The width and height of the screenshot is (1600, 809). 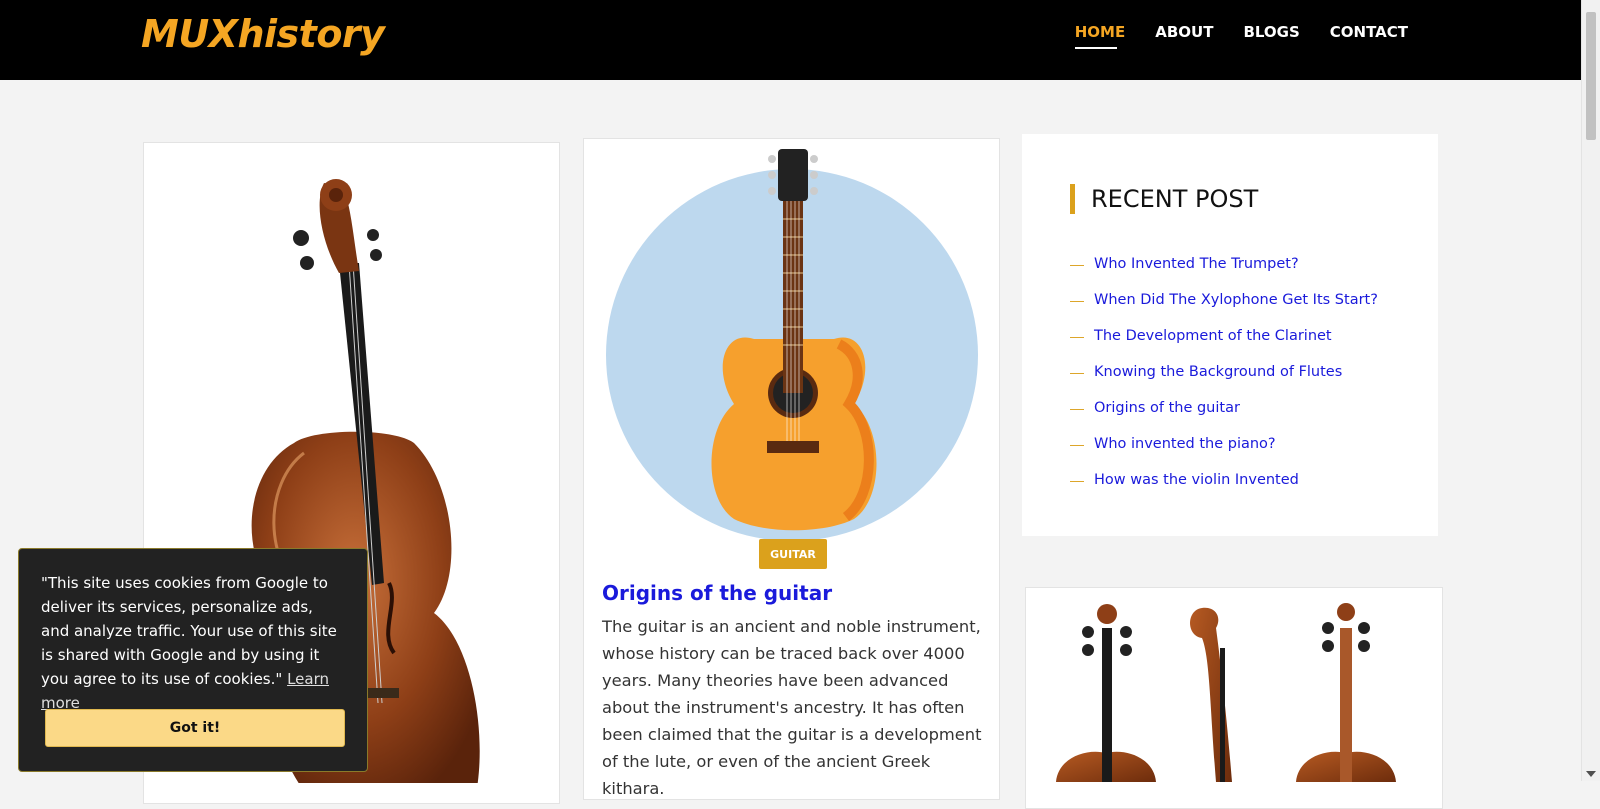 I want to click on recent-post-link: The Development of the Clarinet, so click(x=1213, y=336).